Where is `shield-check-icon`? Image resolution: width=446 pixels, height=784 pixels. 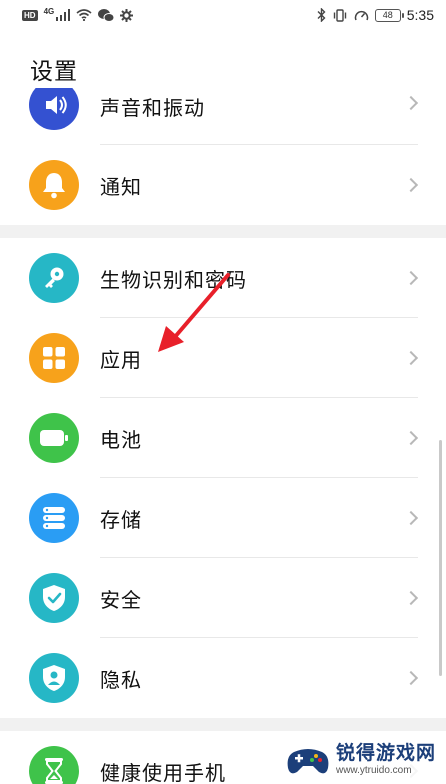 shield-check-icon is located at coordinates (54, 598).